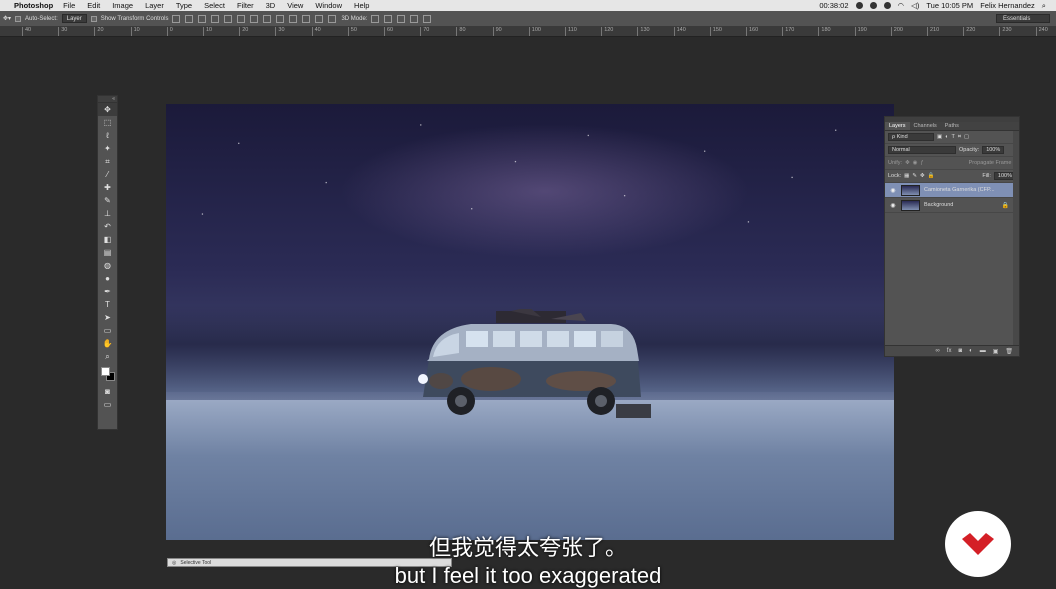  I want to click on brush-tool-icon: ✎, so click(107, 200).